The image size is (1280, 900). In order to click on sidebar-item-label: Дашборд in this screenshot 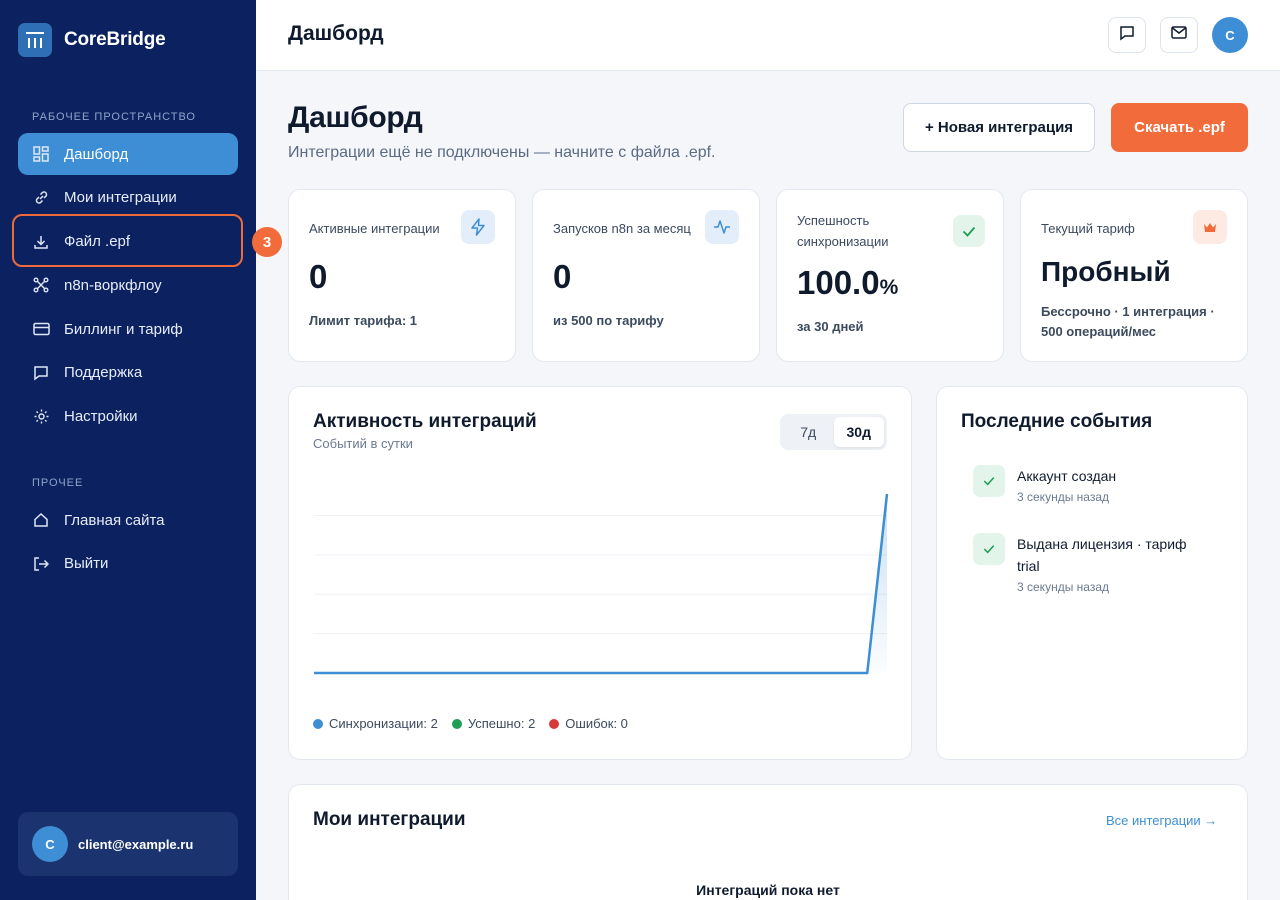, I will do `click(96, 154)`.